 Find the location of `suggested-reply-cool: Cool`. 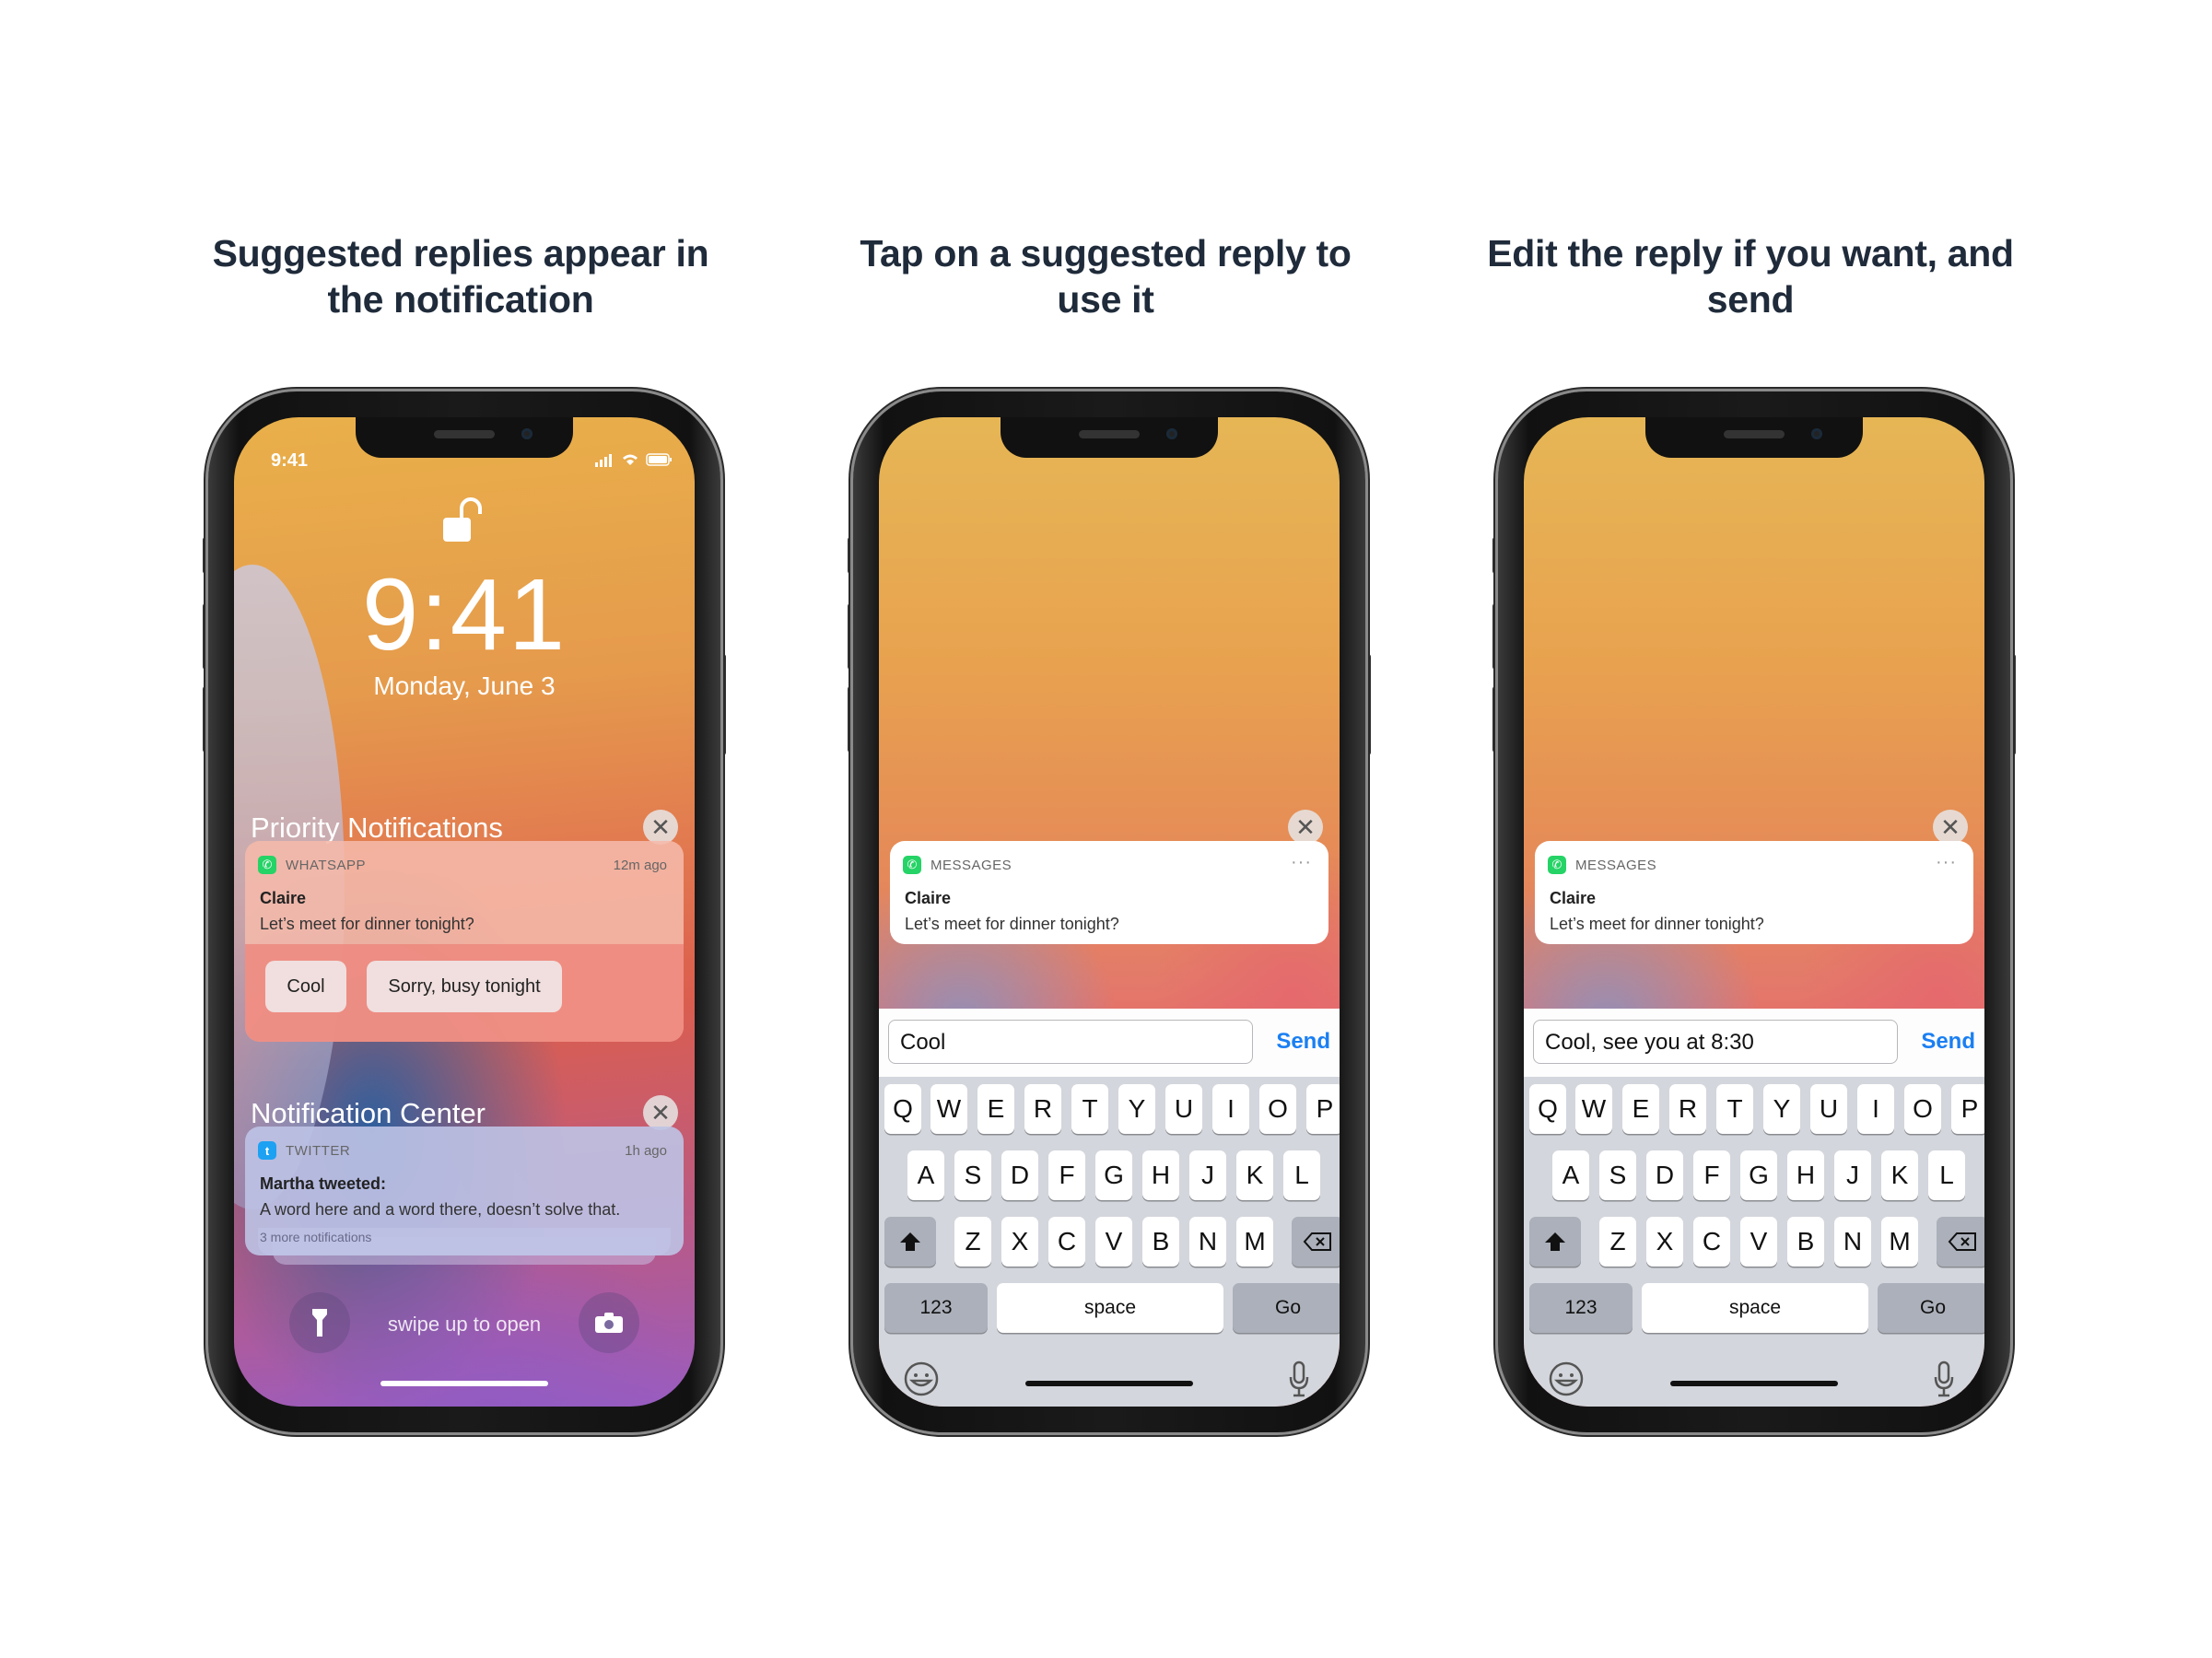

suggested-reply-cool: Cool is located at coordinates (305, 986).